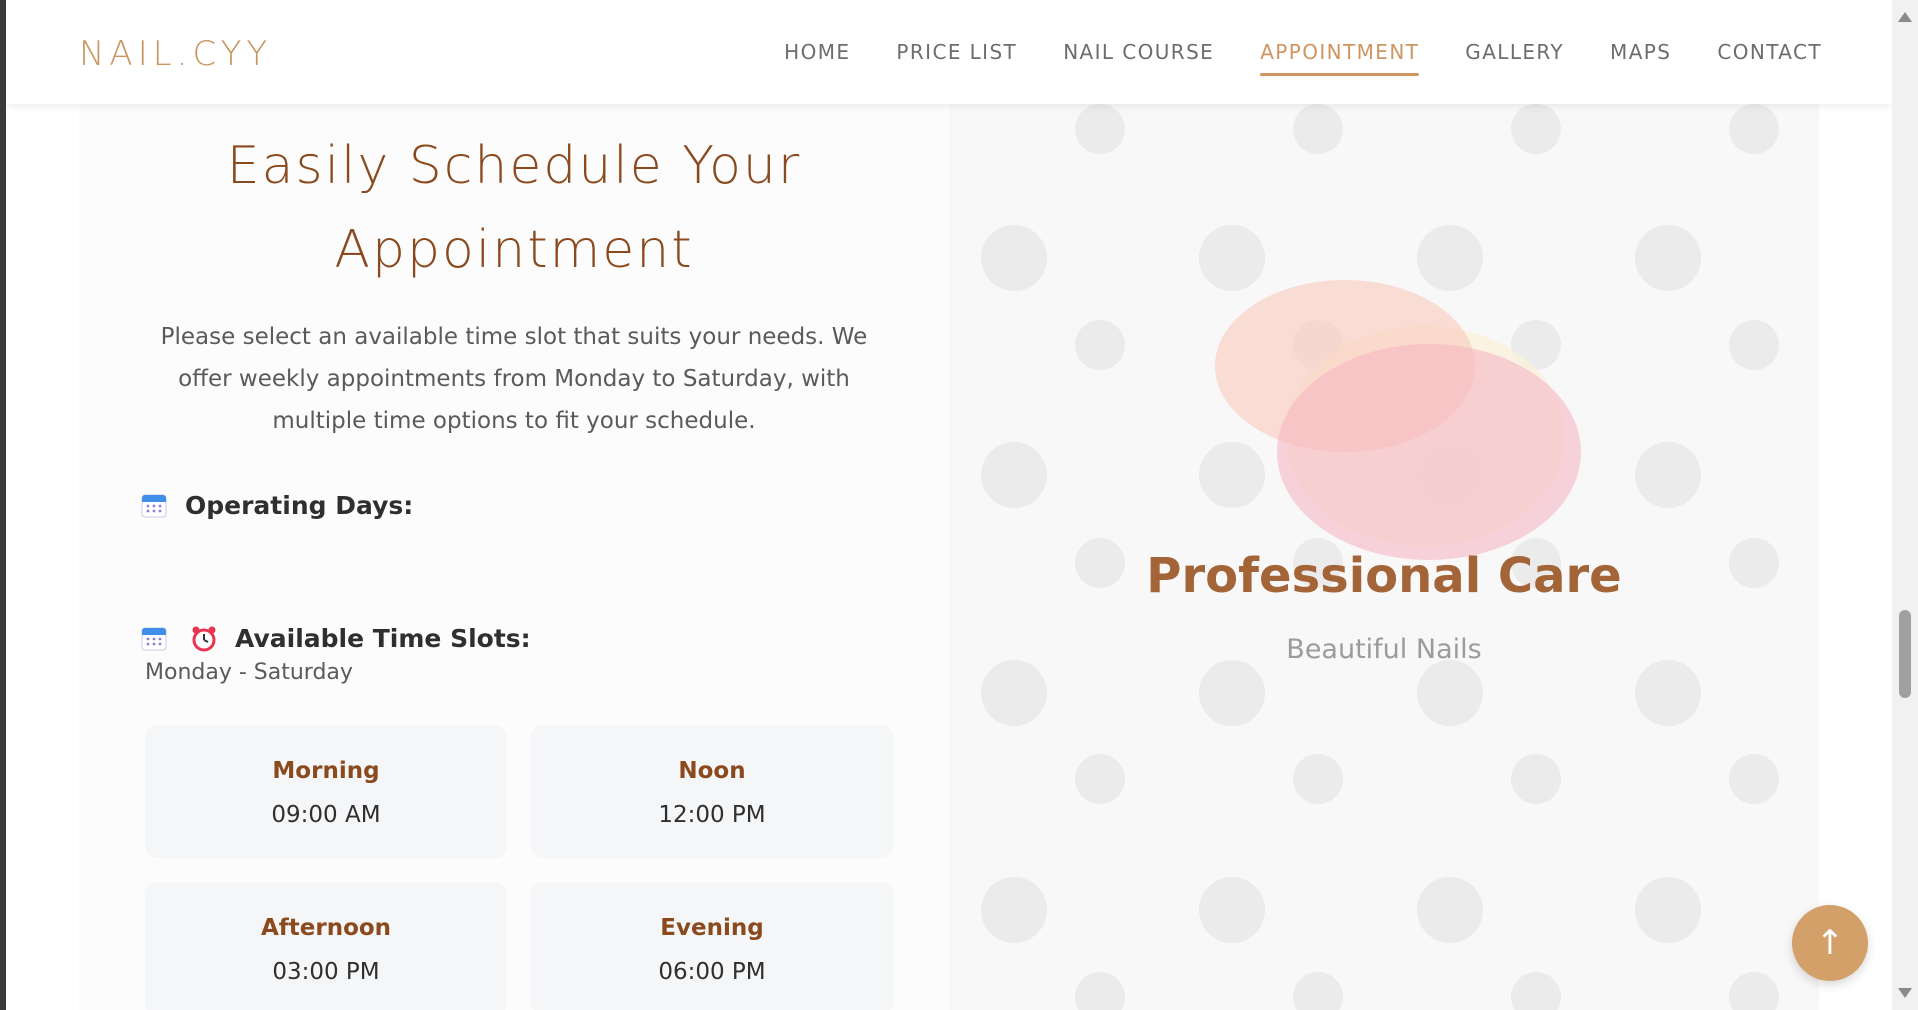 The image size is (1918, 1010). What do you see at coordinates (1905, 993) in the screenshot?
I see `scroll-down-arrow-icon` at bounding box center [1905, 993].